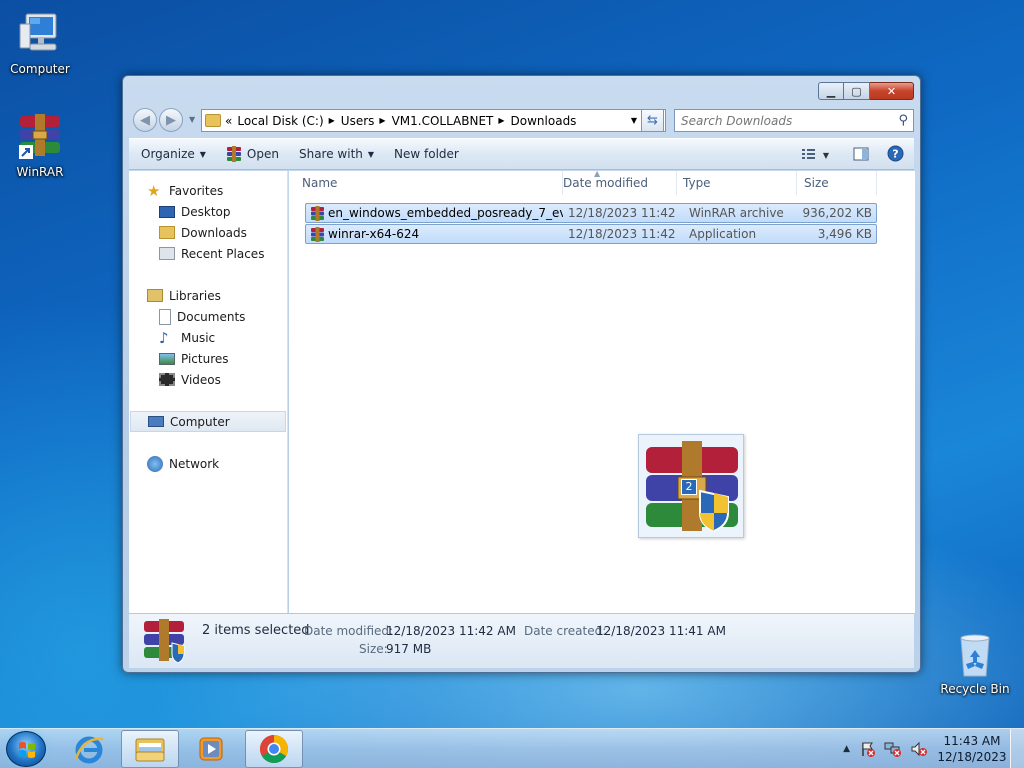  I want to click on chrome-icon, so click(274, 749).